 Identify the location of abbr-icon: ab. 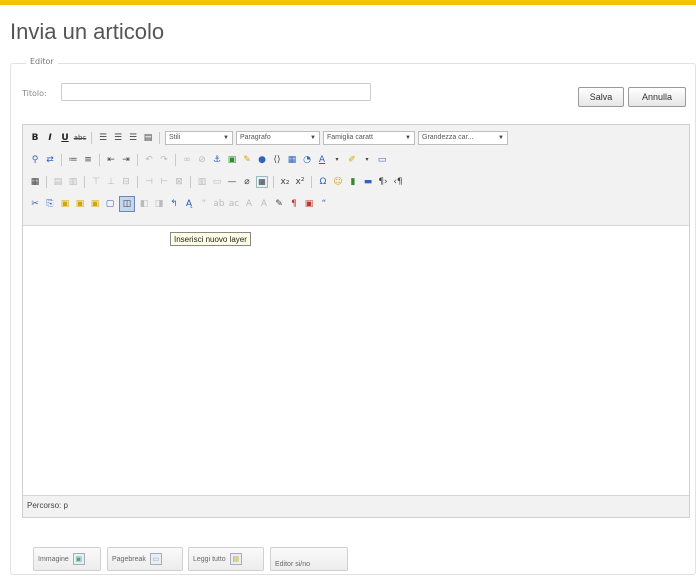
(219, 204).